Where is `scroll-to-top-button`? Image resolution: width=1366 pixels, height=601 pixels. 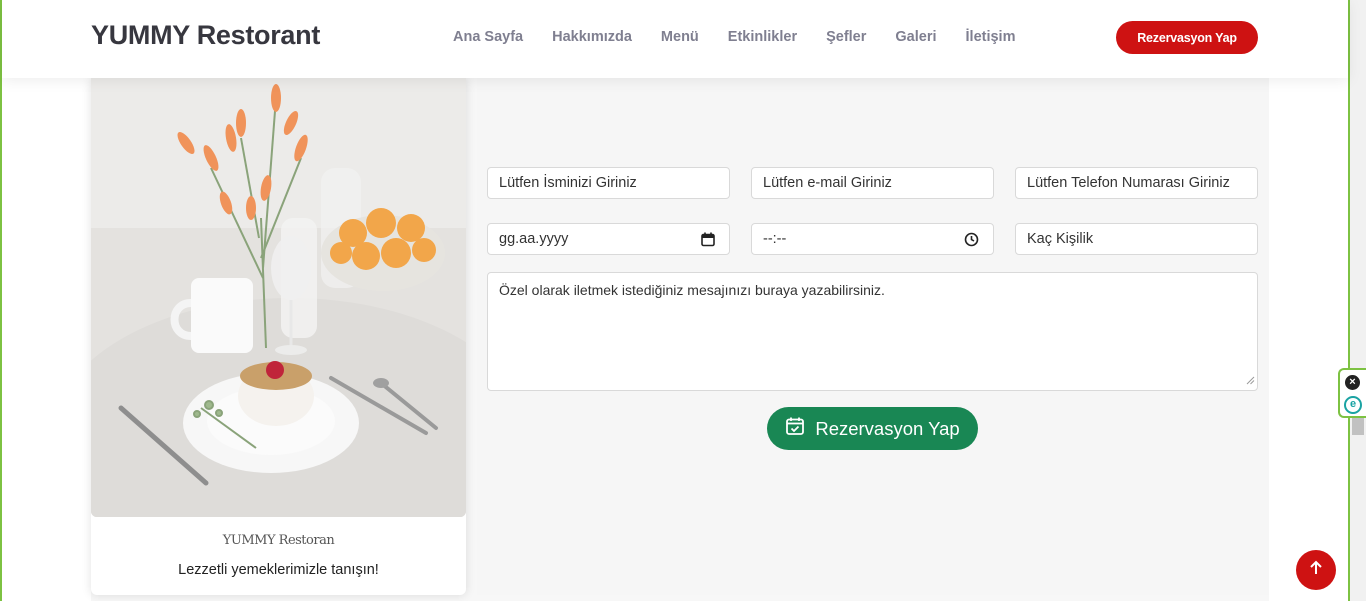 scroll-to-top-button is located at coordinates (1316, 570).